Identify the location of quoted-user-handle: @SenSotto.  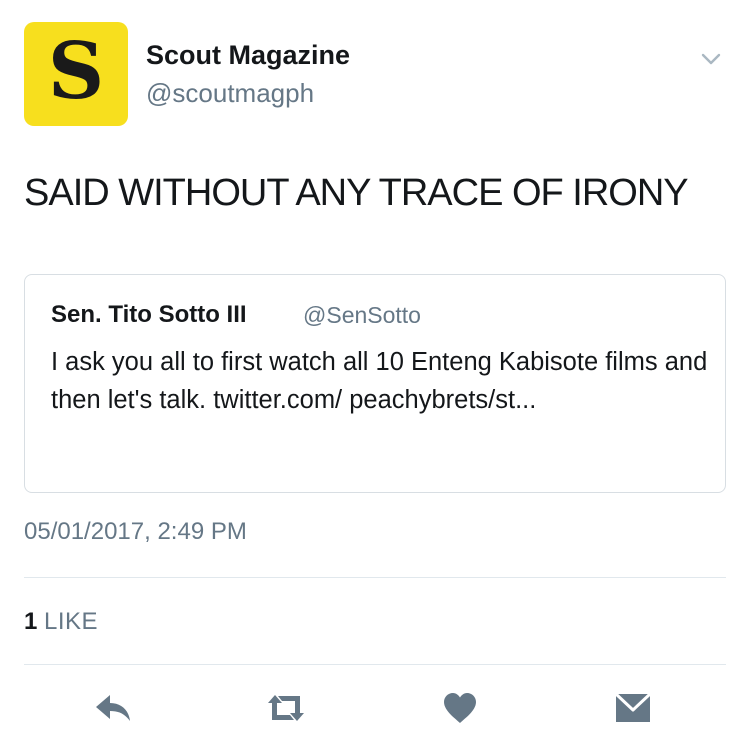
(362, 315).